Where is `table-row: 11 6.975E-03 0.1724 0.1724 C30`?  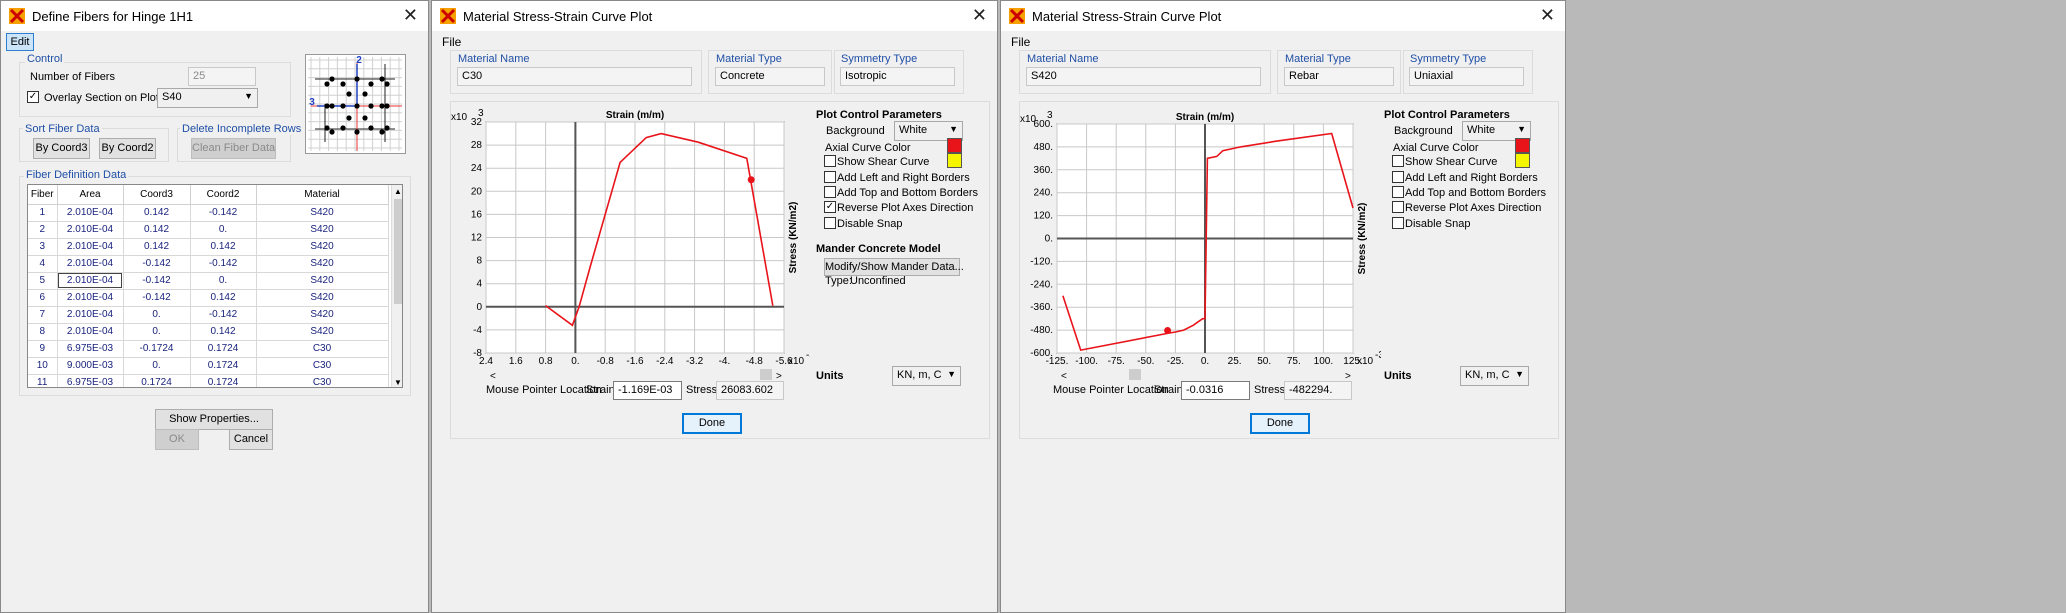
table-row: 11 6.975E-03 0.1724 0.1724 C30 is located at coordinates (208, 380).